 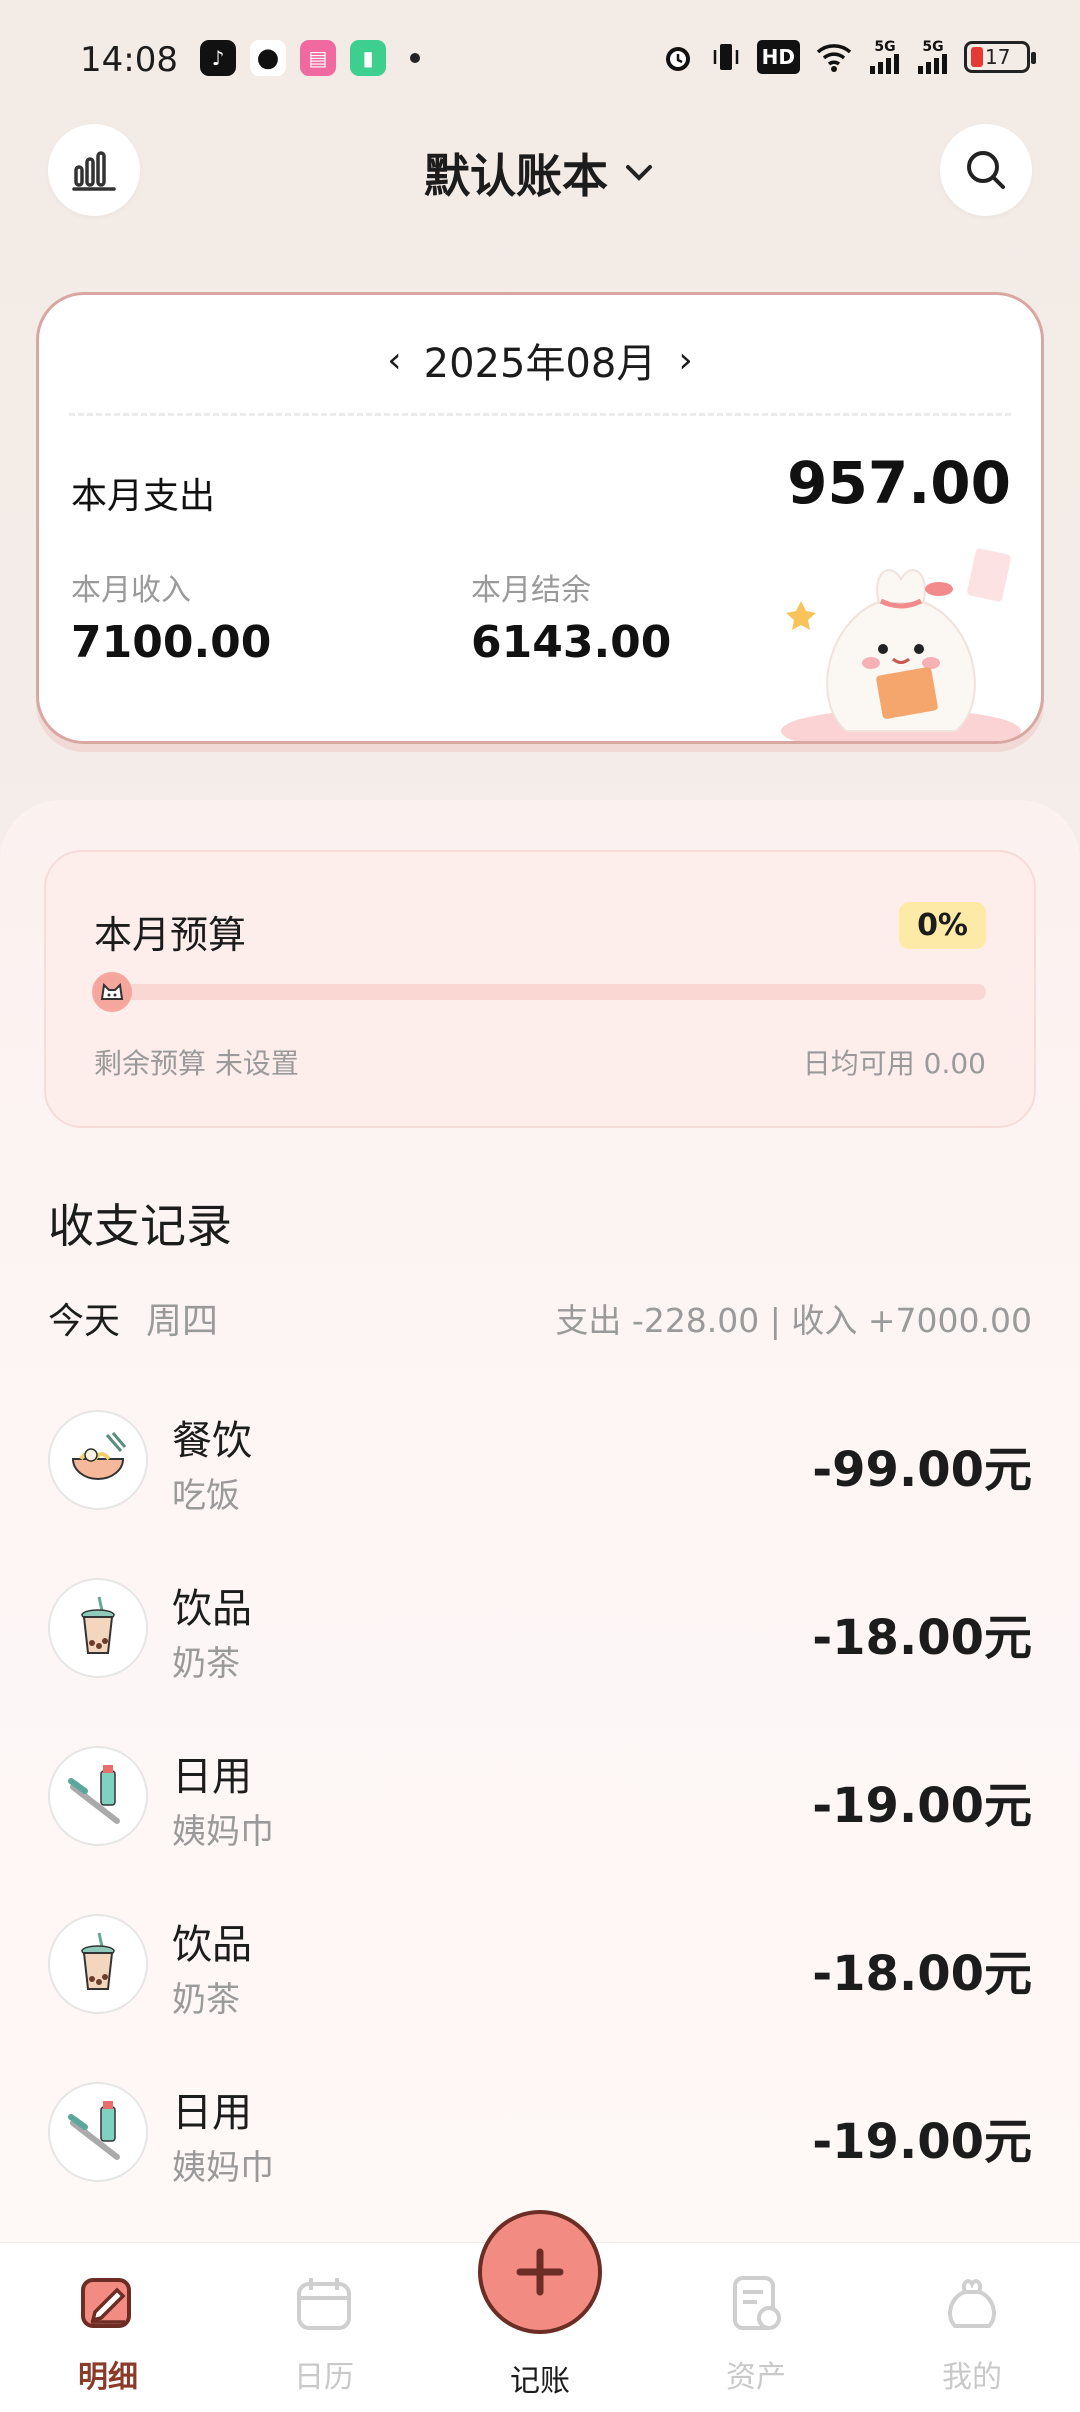 What do you see at coordinates (639, 173) in the screenshot?
I see `chevron-down-icon` at bounding box center [639, 173].